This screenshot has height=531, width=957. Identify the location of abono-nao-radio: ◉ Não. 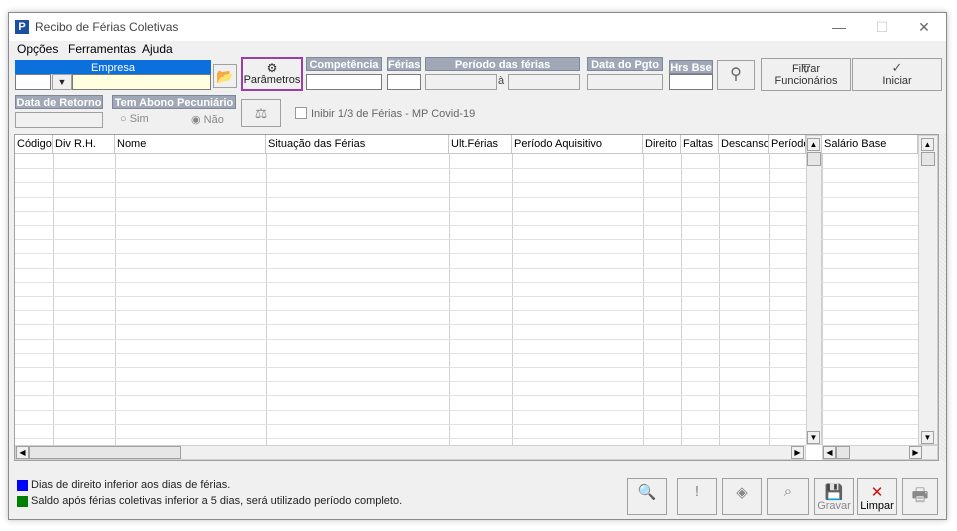
(207, 119).